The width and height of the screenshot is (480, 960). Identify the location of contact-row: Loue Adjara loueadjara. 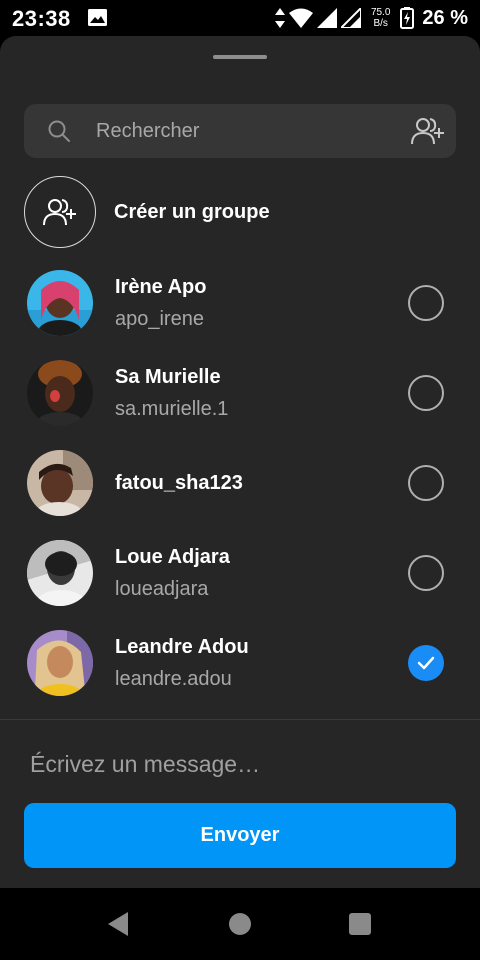
(240, 573).